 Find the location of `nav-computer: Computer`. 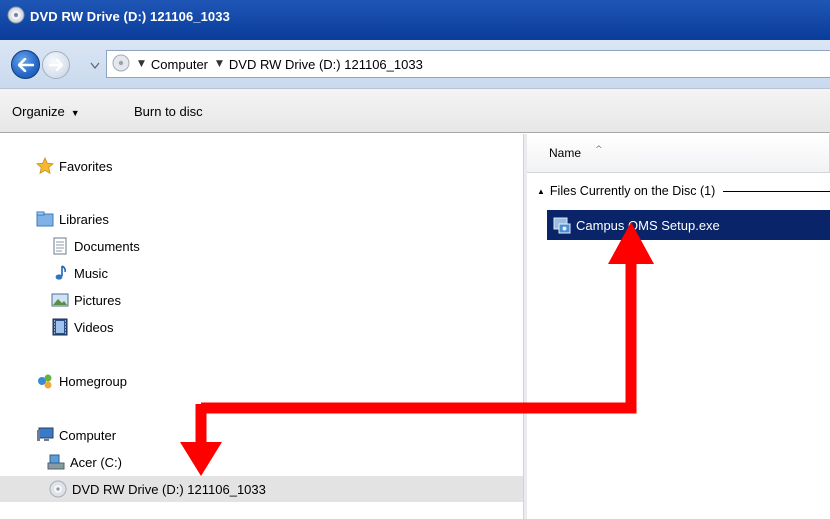

nav-computer: Computer is located at coordinates (261, 435).